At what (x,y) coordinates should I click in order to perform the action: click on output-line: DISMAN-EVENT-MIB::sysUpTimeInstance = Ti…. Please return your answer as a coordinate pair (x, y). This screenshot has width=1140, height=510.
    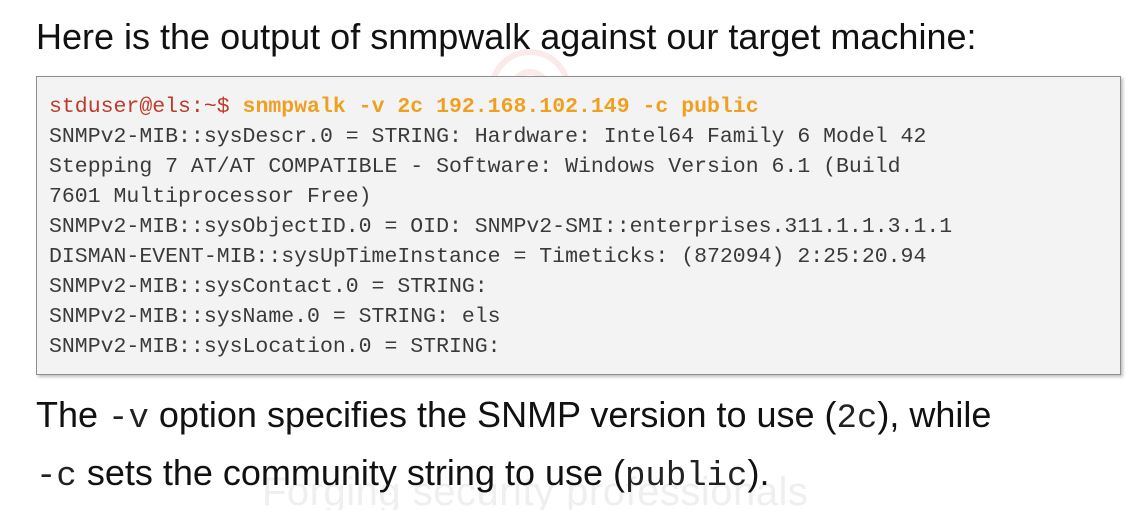
    Looking at the image, I should click on (488, 257).